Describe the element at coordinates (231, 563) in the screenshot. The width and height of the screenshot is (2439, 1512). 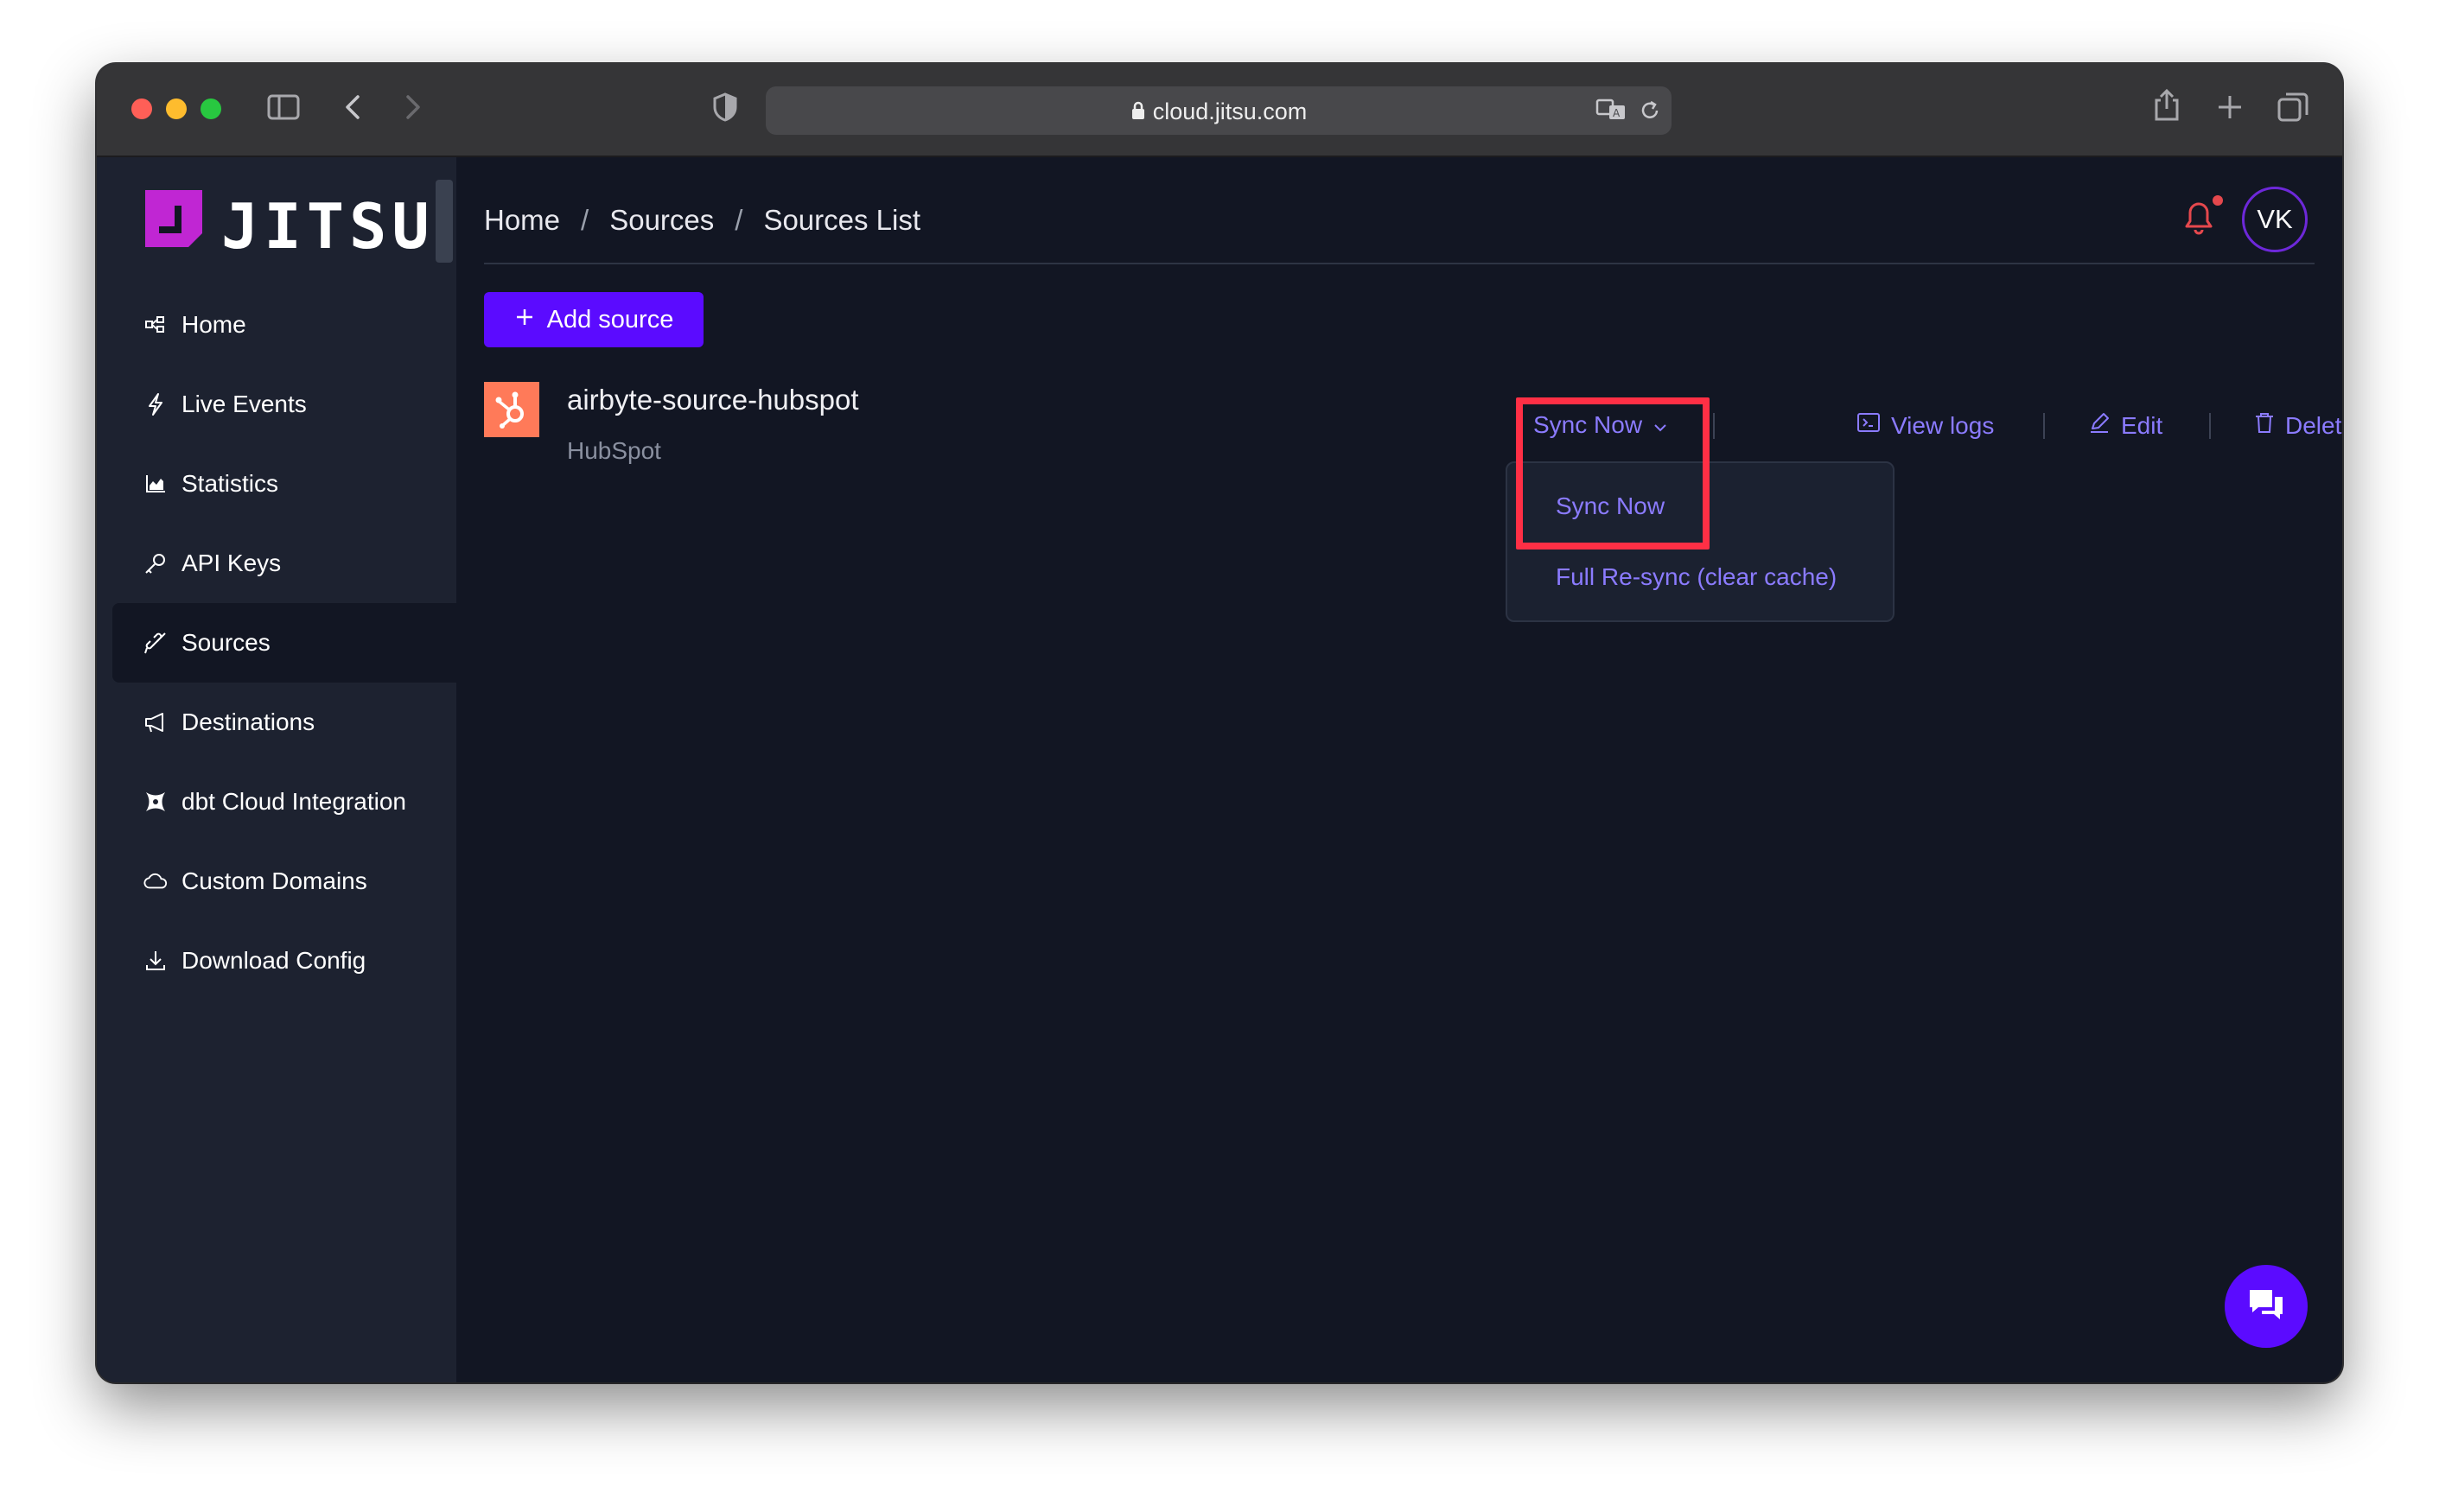
I see `sidebar-item-label: API Keys` at that location.